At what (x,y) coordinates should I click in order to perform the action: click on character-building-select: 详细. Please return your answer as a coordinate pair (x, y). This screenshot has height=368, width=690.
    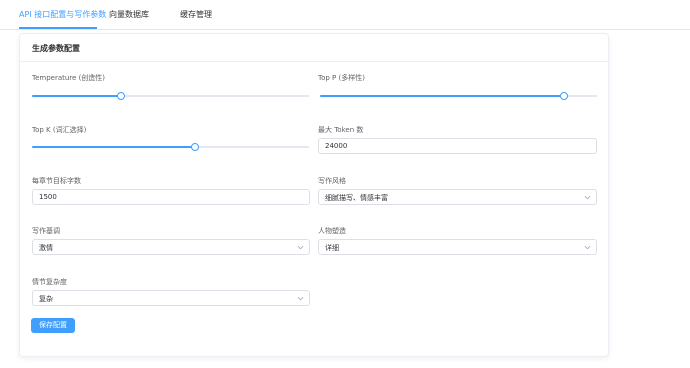
    Looking at the image, I should click on (457, 247).